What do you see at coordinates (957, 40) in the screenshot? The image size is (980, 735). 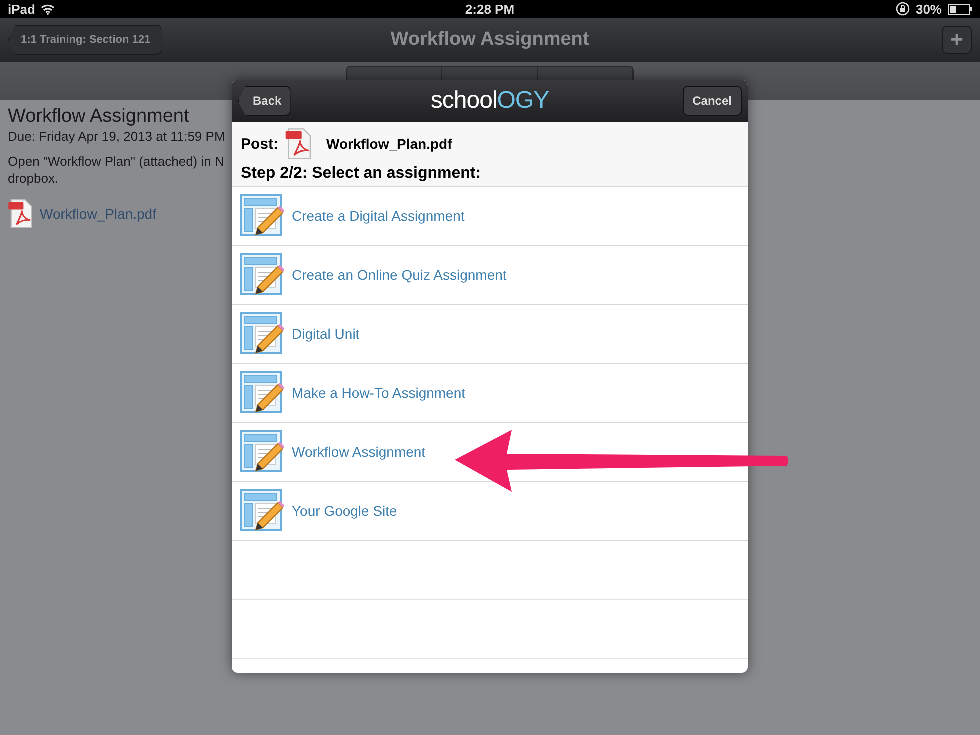 I see `add-button: +` at bounding box center [957, 40].